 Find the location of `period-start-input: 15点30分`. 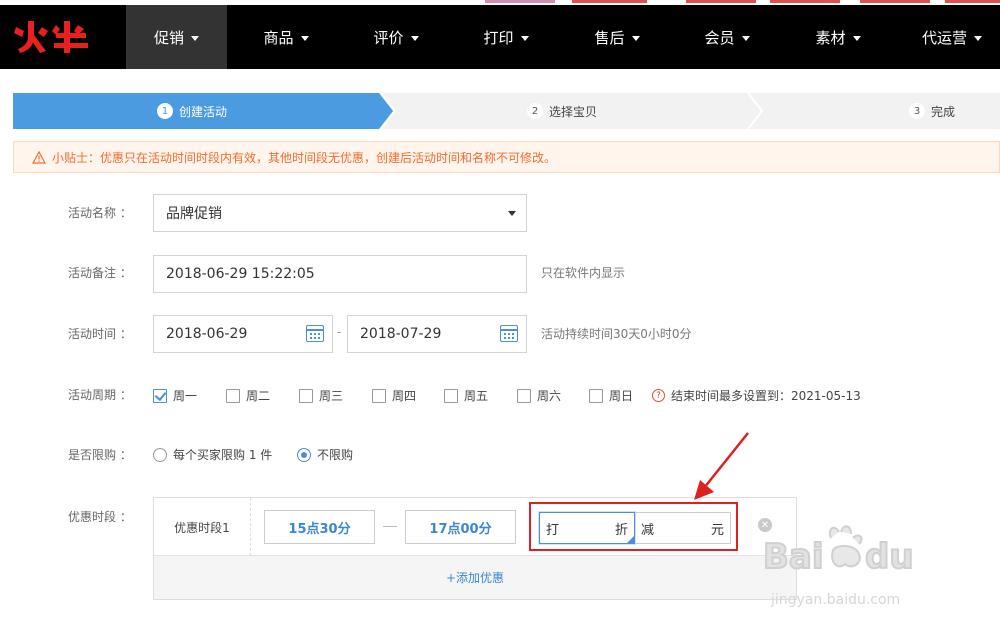

period-start-input: 15点30分 is located at coordinates (319, 527).